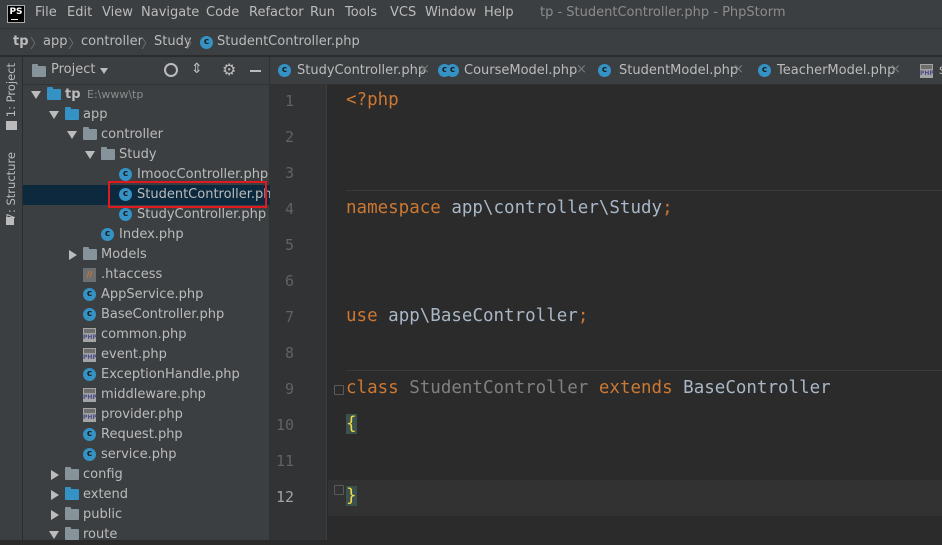 This screenshot has height=545, width=942. What do you see at coordinates (322, 12) in the screenshot?
I see `menu-run: Run` at bounding box center [322, 12].